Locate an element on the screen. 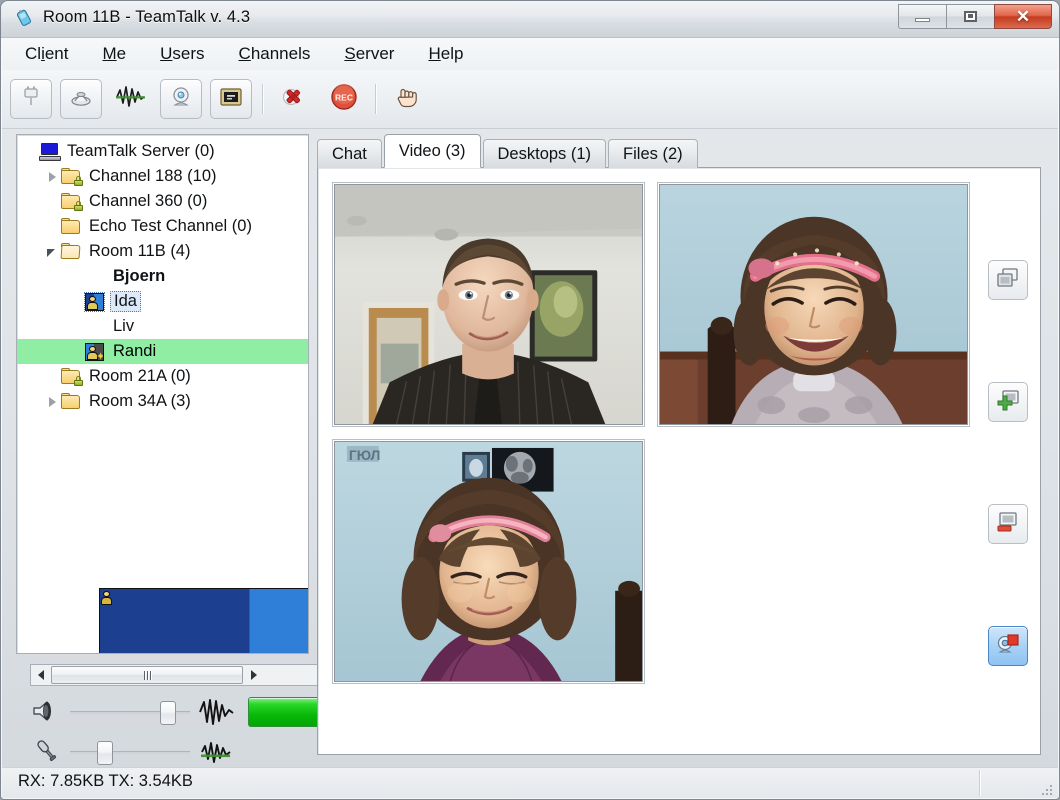 This screenshot has height=800, width=1060. record-button: REC is located at coordinates (344, 99).